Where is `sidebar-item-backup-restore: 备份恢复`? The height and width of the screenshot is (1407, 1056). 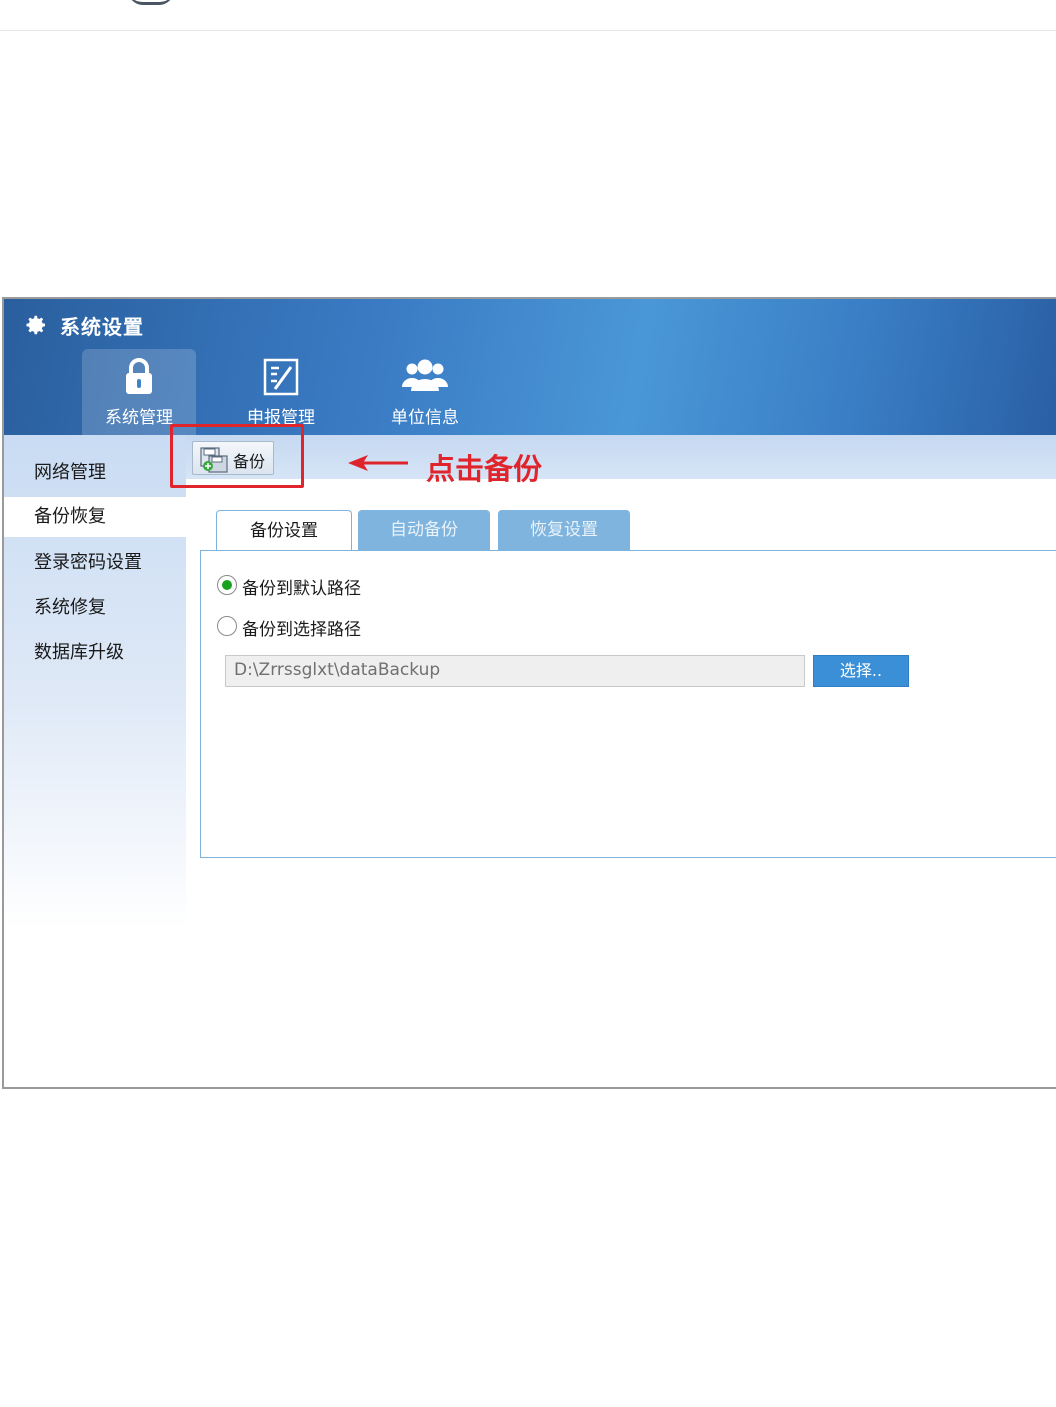
sidebar-item-backup-restore: 备份恢复 is located at coordinates (95, 517).